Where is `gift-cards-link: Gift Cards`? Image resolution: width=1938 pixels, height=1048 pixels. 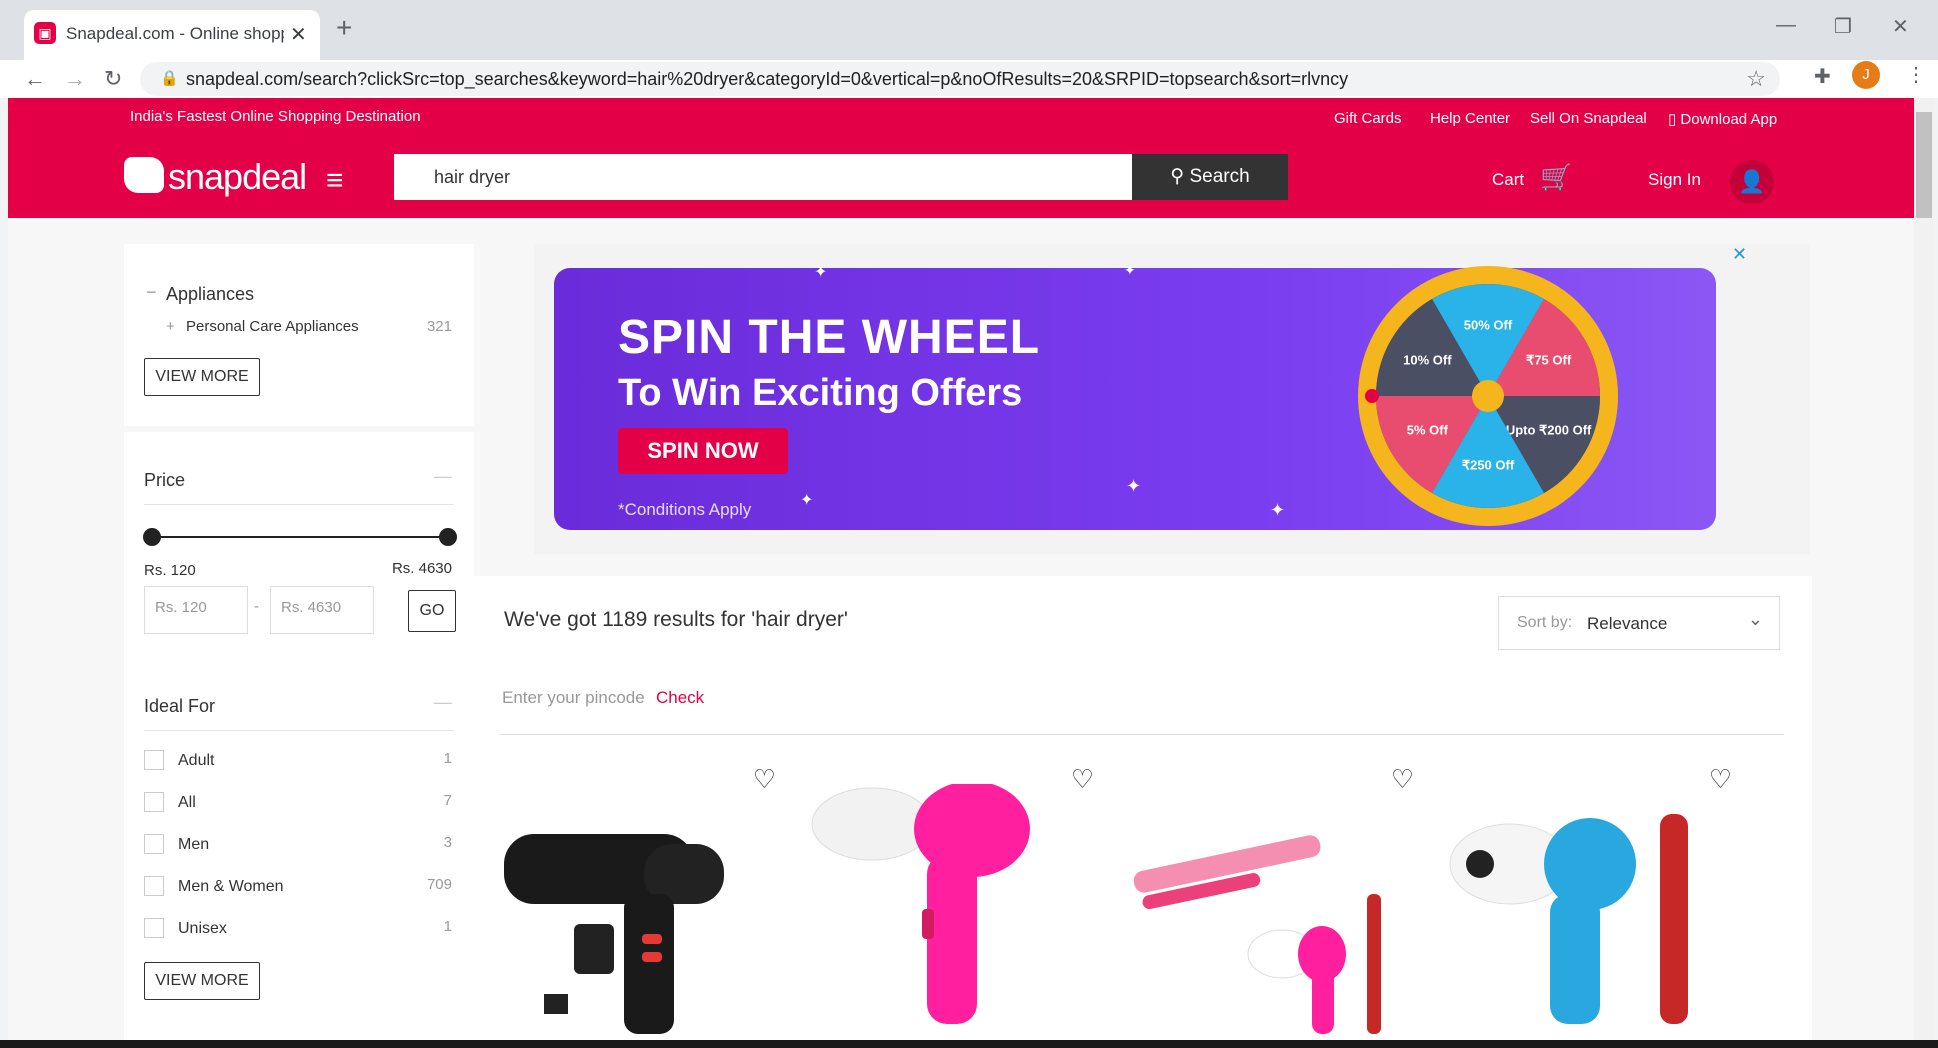
gift-cards-link: Gift Cards is located at coordinates (1368, 118).